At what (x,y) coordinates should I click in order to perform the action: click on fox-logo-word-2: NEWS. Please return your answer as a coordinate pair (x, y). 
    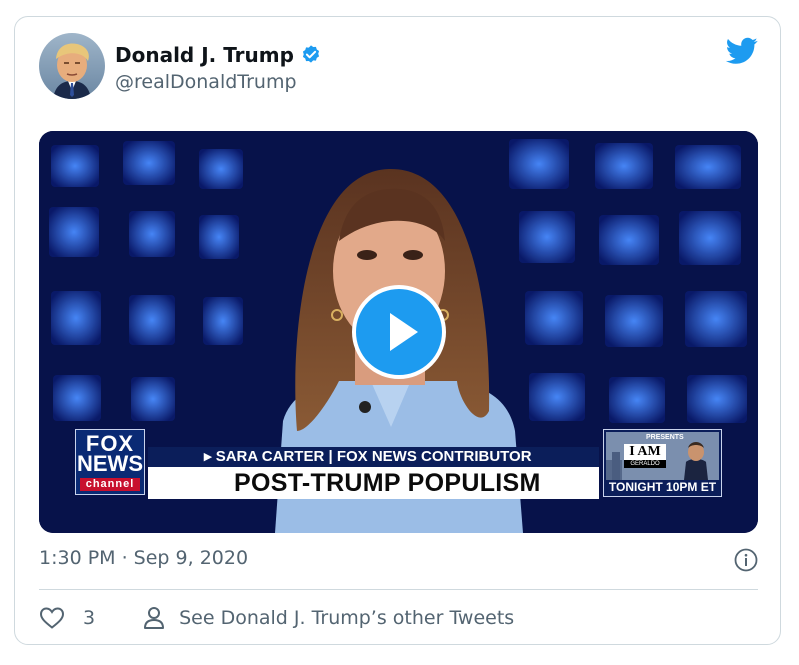
    Looking at the image, I should click on (110, 463).